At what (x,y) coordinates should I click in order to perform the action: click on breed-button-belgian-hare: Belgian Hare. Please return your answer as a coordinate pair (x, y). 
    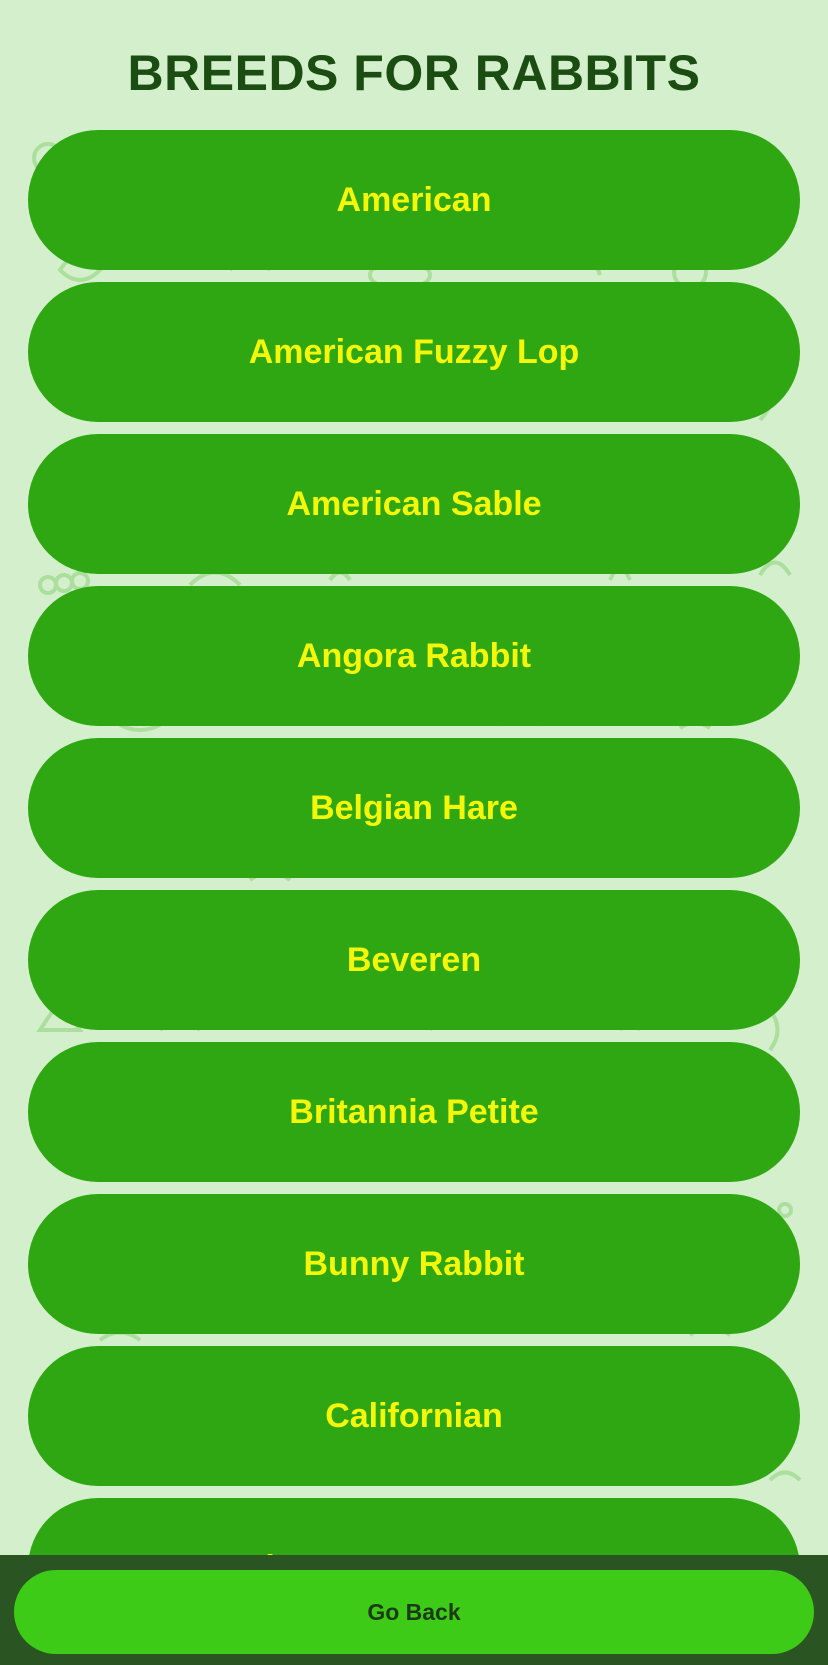
    Looking at the image, I should click on (414, 808).